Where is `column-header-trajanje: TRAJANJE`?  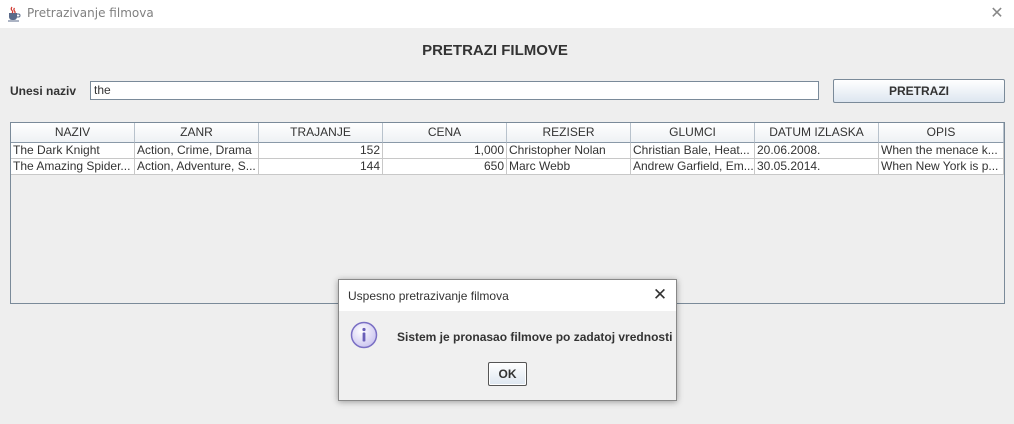
column-header-trajanje: TRAJANJE is located at coordinates (321, 133).